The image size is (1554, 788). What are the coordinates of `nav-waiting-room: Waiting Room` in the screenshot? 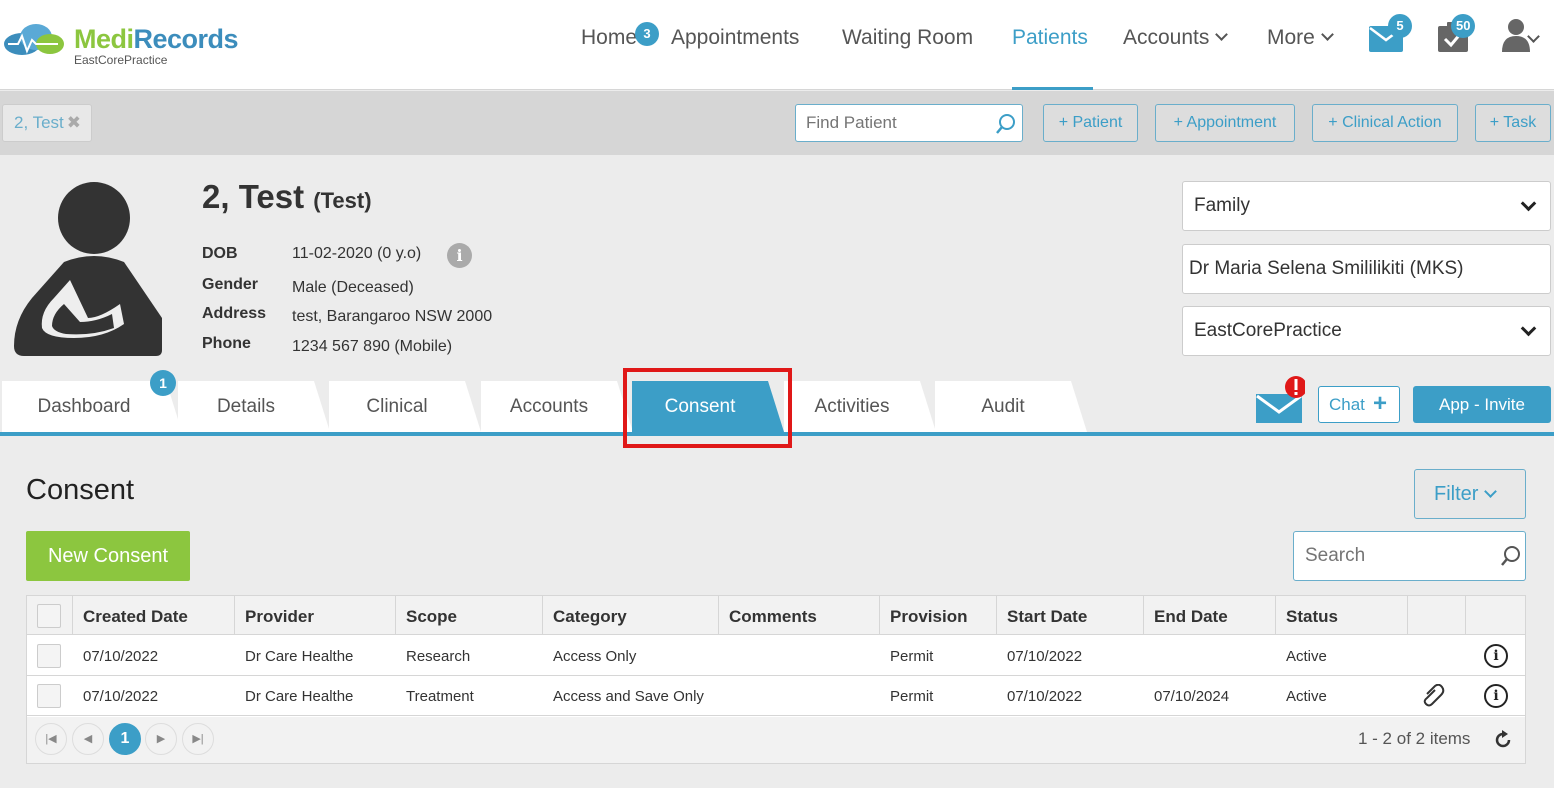 It's located at (907, 38).